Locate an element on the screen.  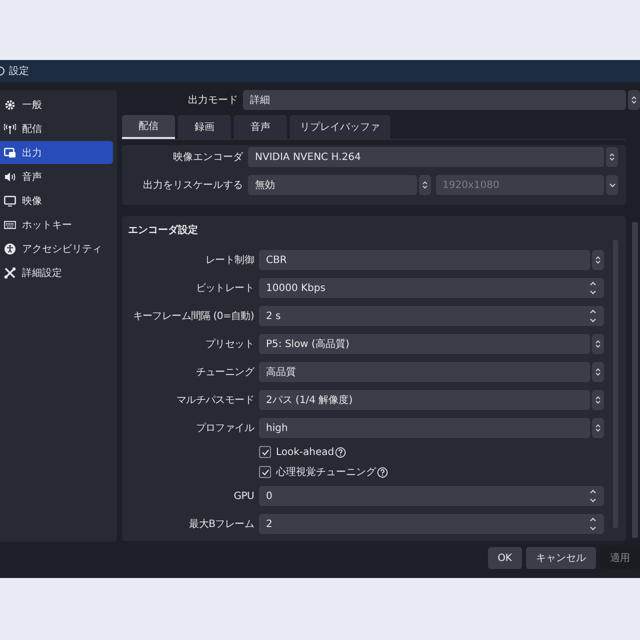
app-icon is located at coordinates (2, 71).